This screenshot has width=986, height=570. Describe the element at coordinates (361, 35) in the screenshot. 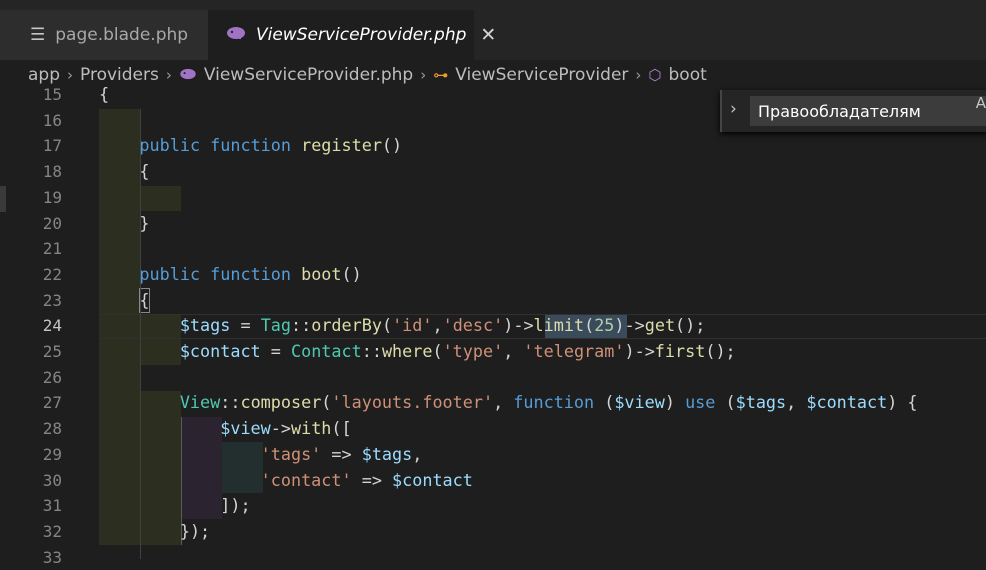

I see `tab-label: ViewServiceProvider.php` at that location.